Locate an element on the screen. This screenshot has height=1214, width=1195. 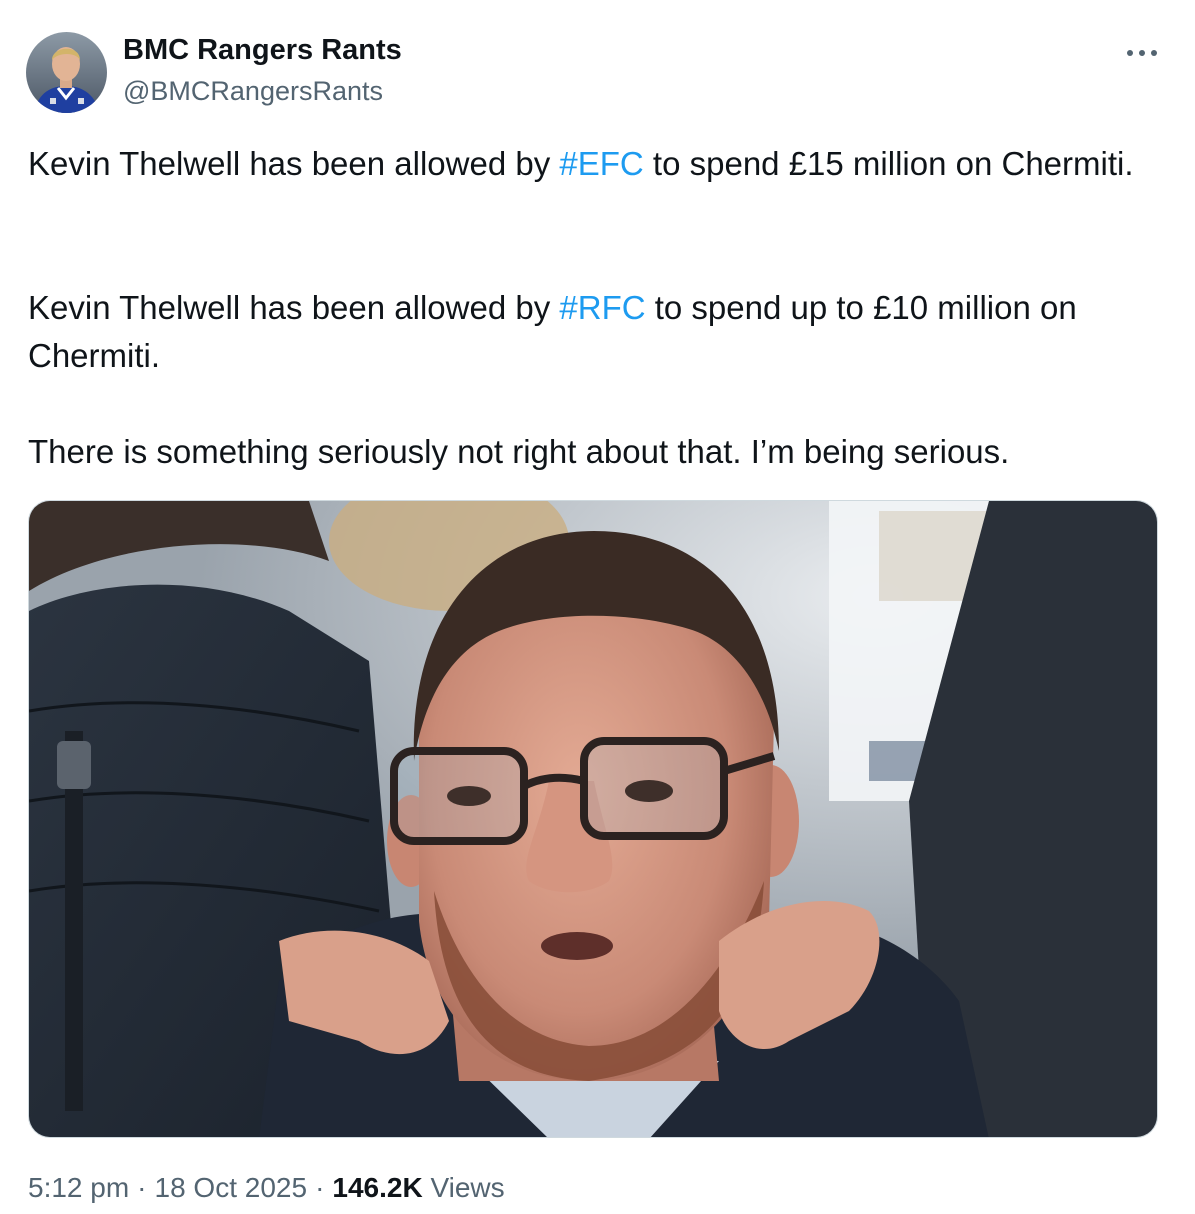
more-options-button is located at coordinates (1142, 53).